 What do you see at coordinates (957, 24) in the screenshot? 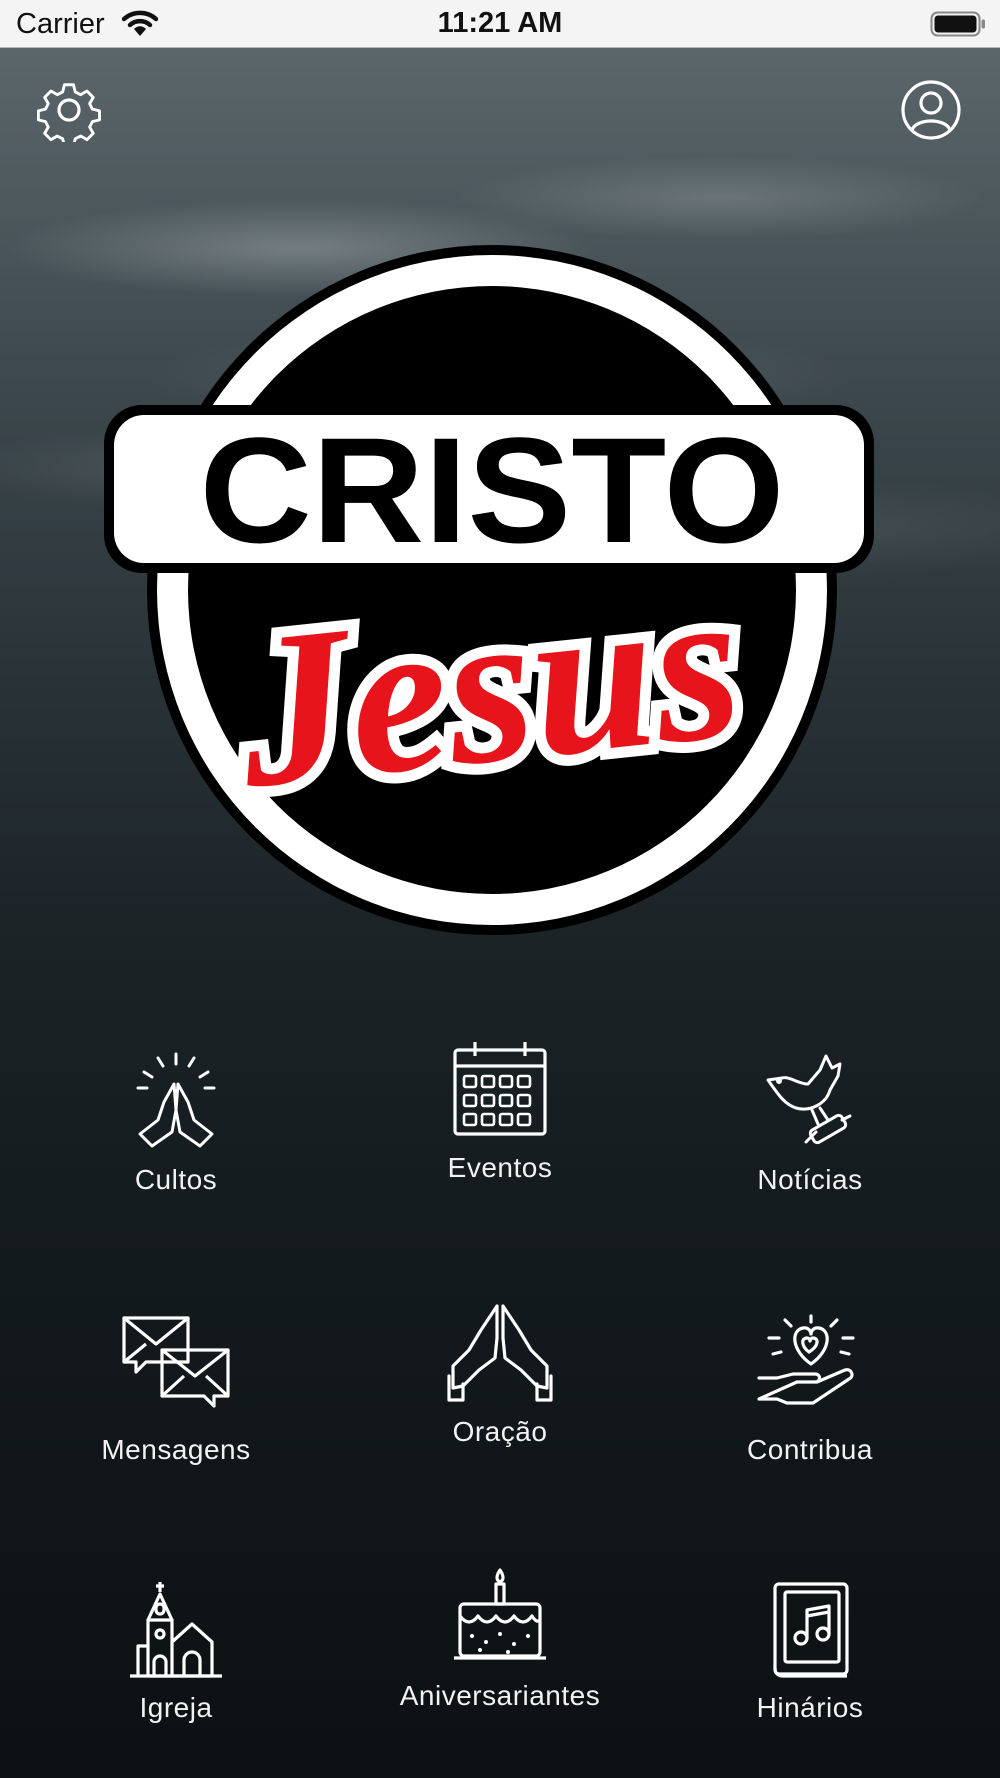
I see `battery-icon` at bounding box center [957, 24].